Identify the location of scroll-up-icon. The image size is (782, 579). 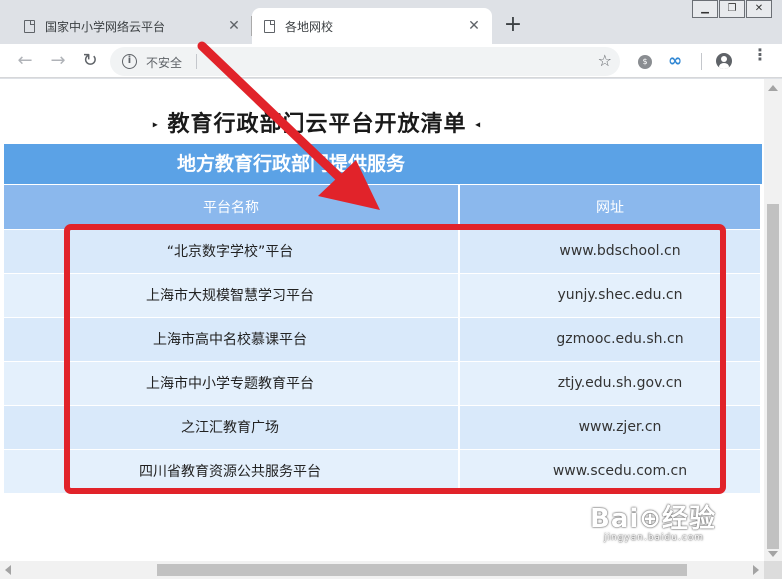
(773, 88).